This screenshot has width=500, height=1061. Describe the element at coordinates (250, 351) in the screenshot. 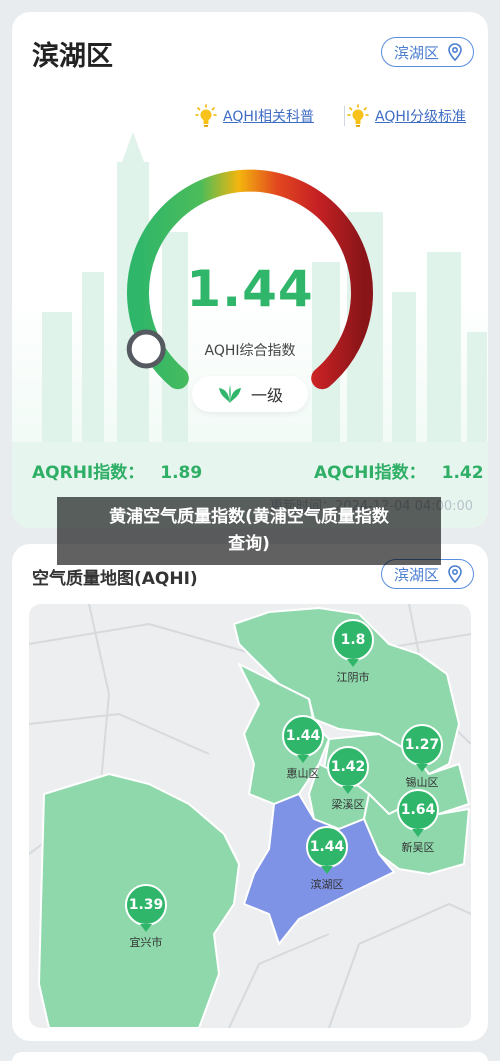

I see `aqhi-label: AQHI综合指数` at that location.